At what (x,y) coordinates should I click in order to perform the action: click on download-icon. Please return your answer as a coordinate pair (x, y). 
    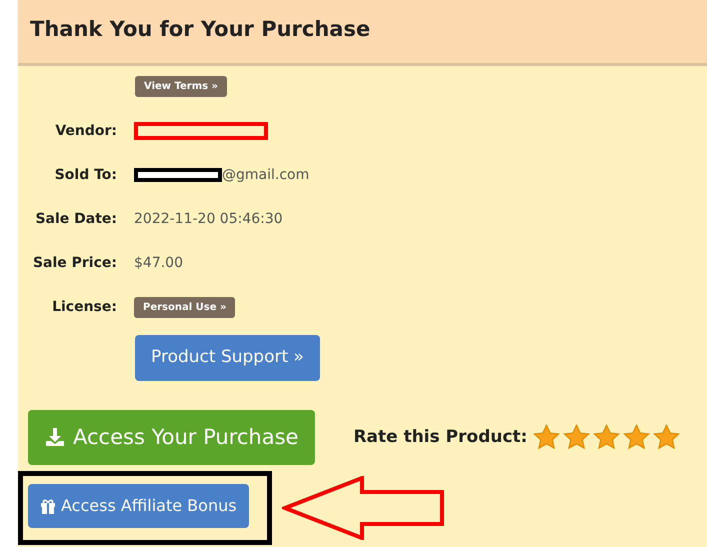
    Looking at the image, I should click on (55, 437).